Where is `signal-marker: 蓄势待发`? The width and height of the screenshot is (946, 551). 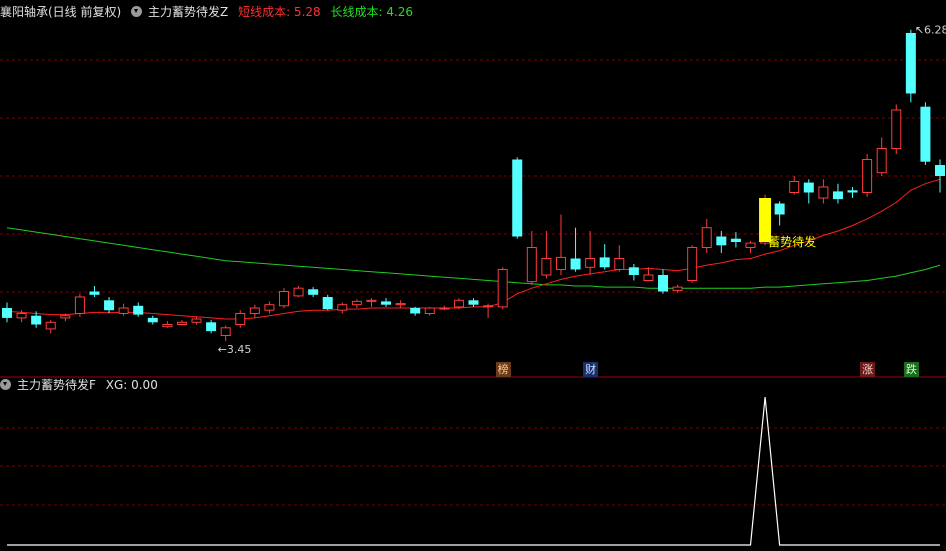
signal-marker: 蓄势待发 is located at coordinates (787, 223).